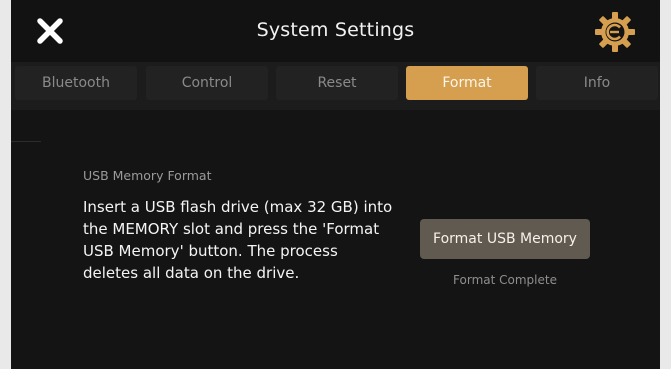 This screenshot has height=369, width=671. Describe the element at coordinates (76, 83) in the screenshot. I see `tab-bluetooth: Bluetooth` at that location.